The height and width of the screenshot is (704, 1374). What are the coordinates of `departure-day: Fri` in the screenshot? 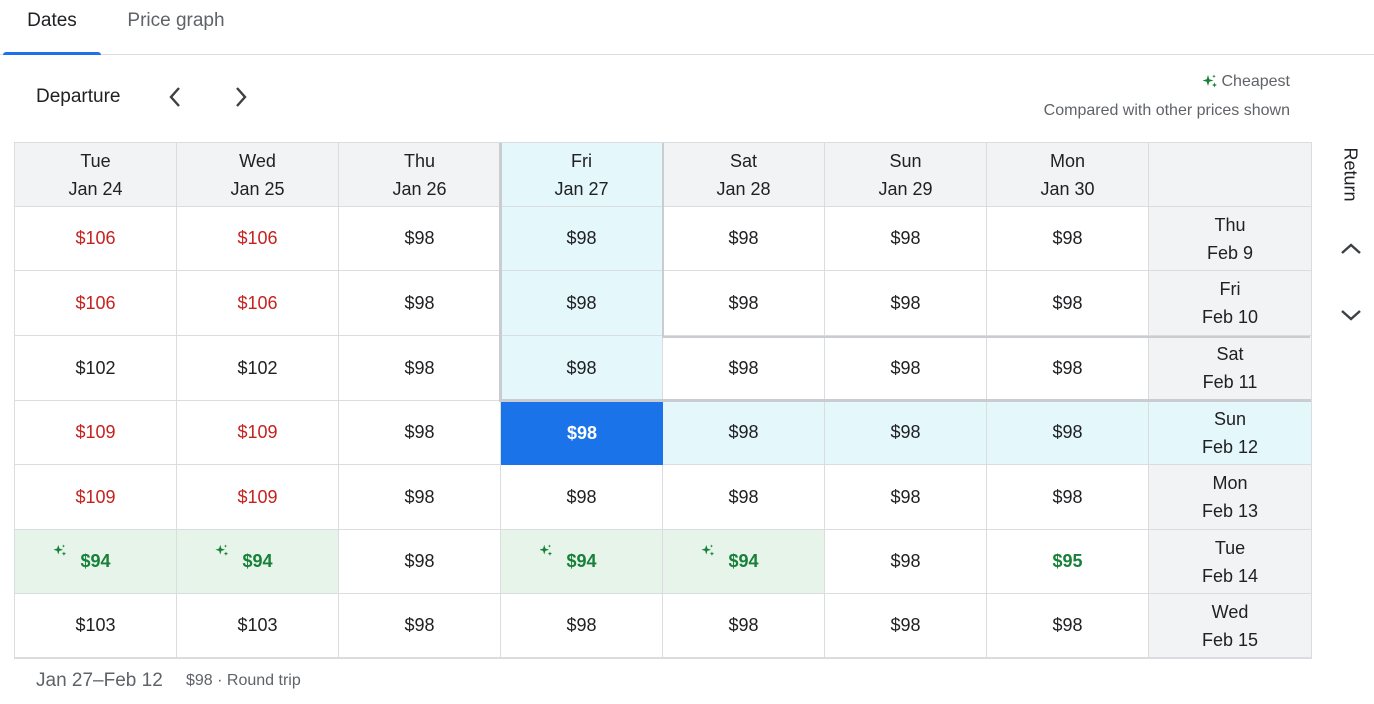 It's located at (581, 160).